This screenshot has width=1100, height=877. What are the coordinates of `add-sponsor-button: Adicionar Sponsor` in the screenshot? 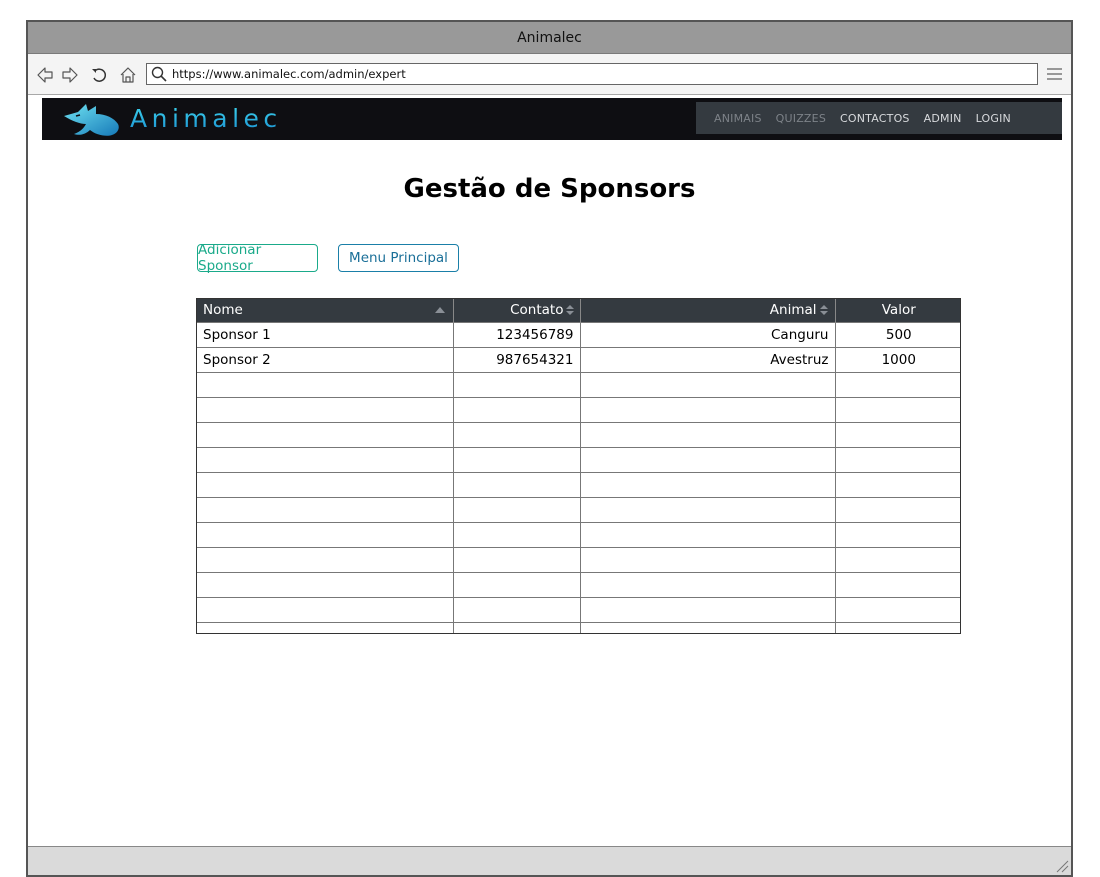 It's located at (257, 258).